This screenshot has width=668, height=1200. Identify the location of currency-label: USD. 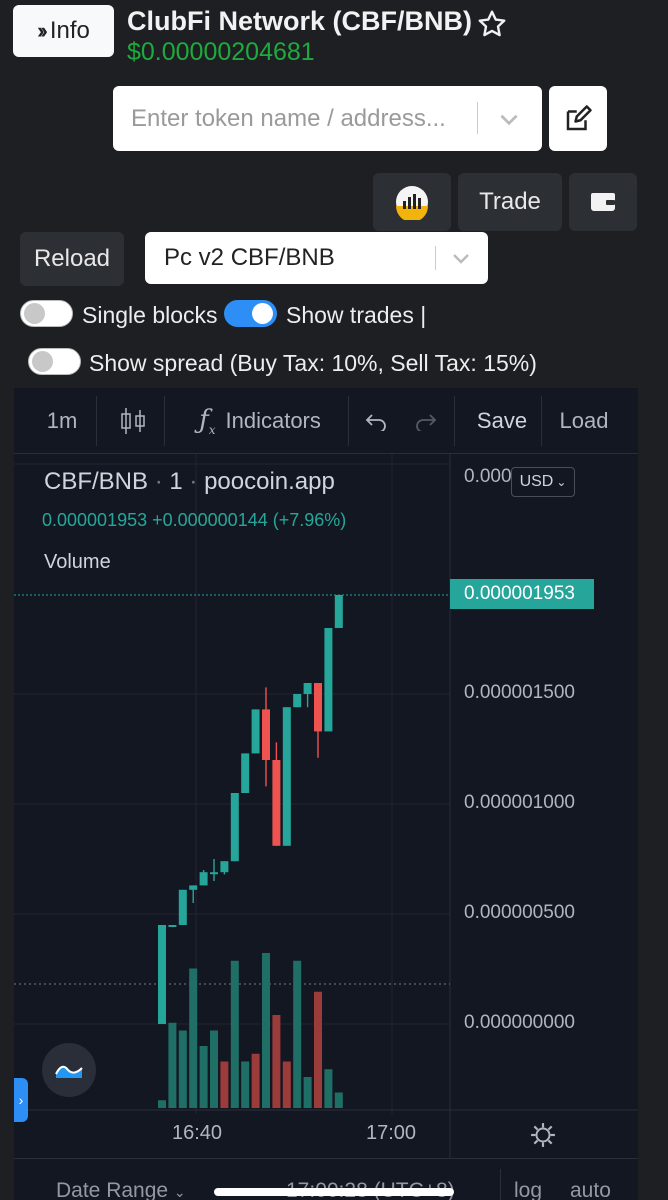
(536, 481).